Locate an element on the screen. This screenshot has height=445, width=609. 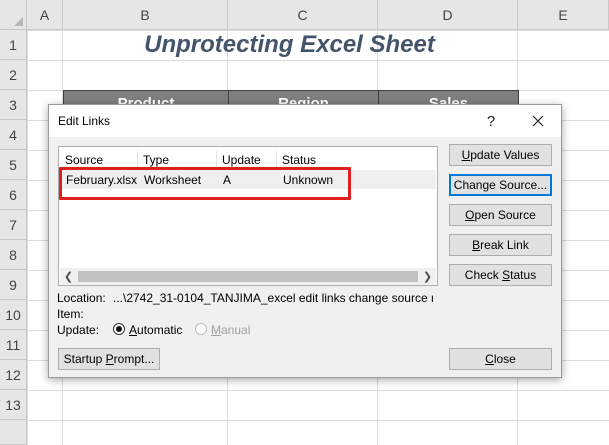
select-all-triangle-icon is located at coordinates (18, 21).